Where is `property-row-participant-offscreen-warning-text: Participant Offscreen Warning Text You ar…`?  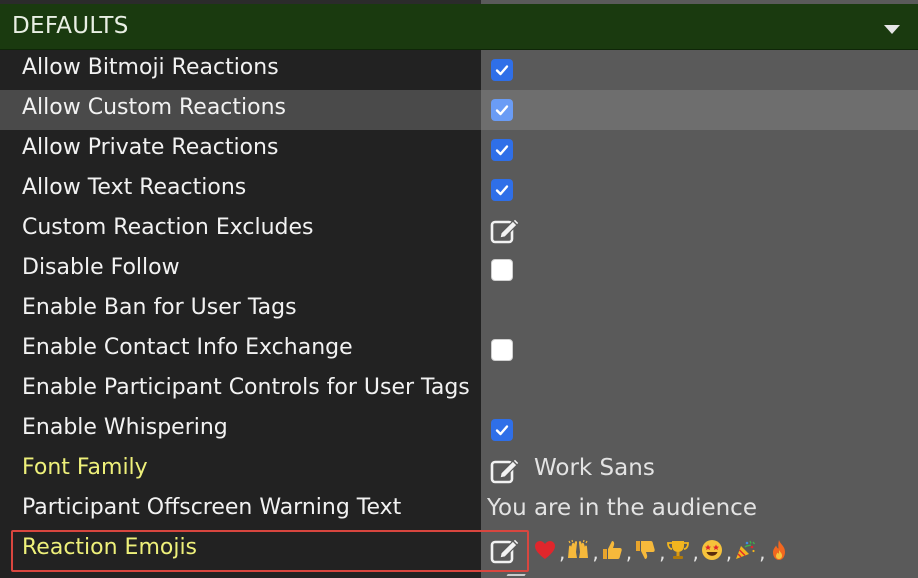
property-row-participant-offscreen-warning-text: Participant Offscreen Warning Text You ar… is located at coordinates (459, 510).